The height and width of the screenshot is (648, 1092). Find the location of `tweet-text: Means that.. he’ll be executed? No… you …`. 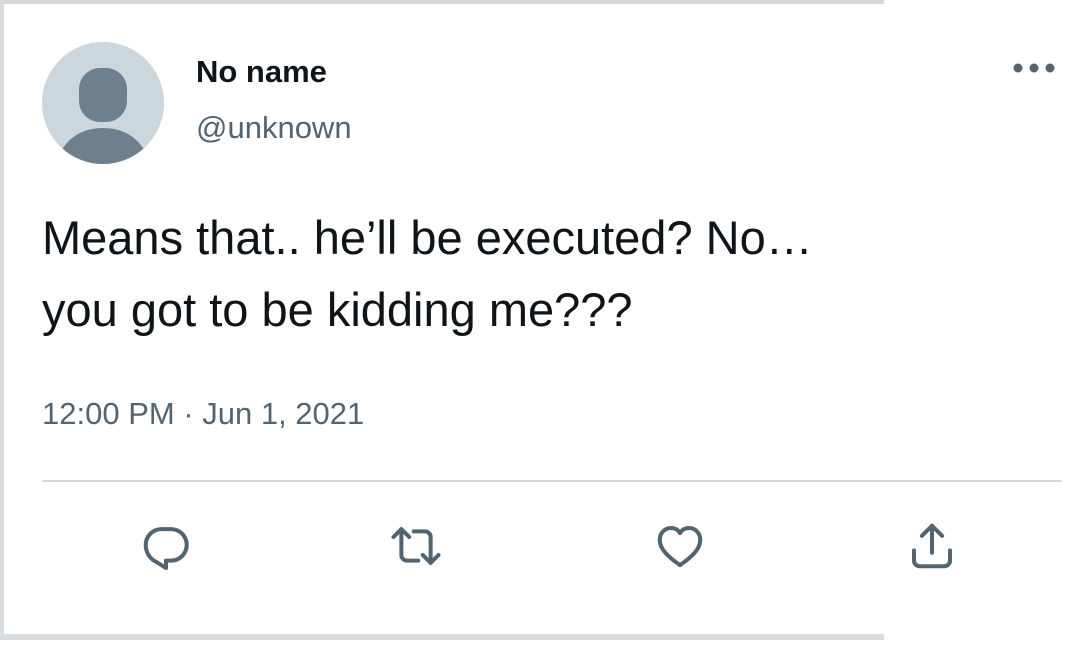

tweet-text: Means that.. he’ll be executed? No… you … is located at coordinates (427, 273).